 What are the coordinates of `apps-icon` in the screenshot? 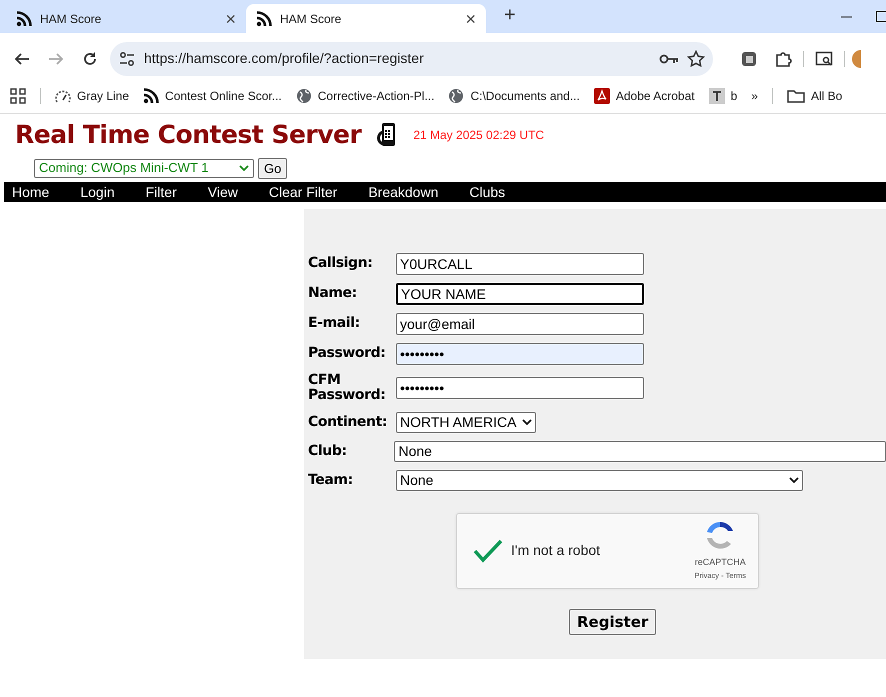 It's located at (18, 96).